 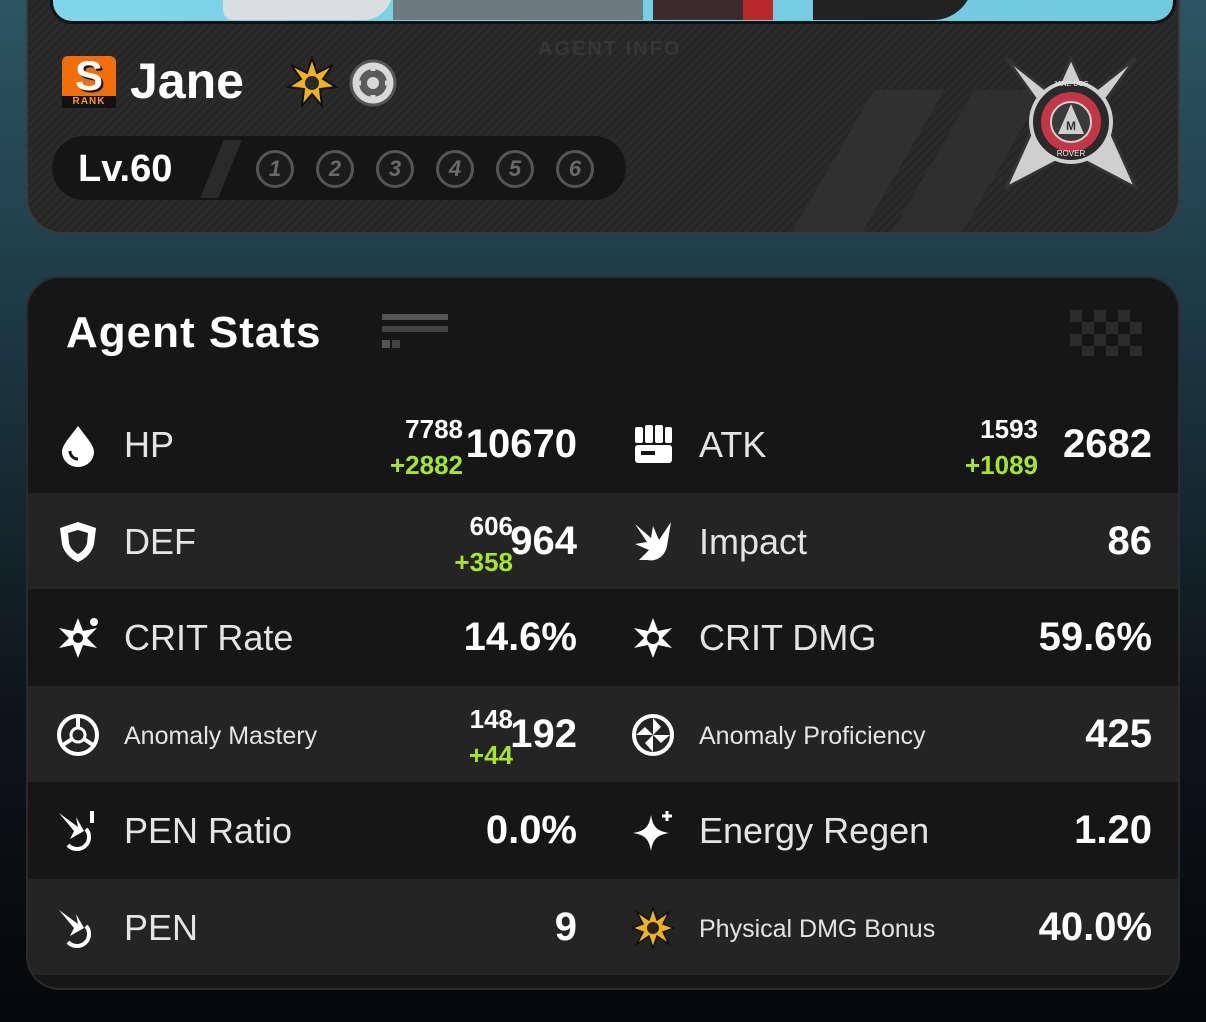 What do you see at coordinates (543, 733) in the screenshot?
I see `stat-total-value: 192` at bounding box center [543, 733].